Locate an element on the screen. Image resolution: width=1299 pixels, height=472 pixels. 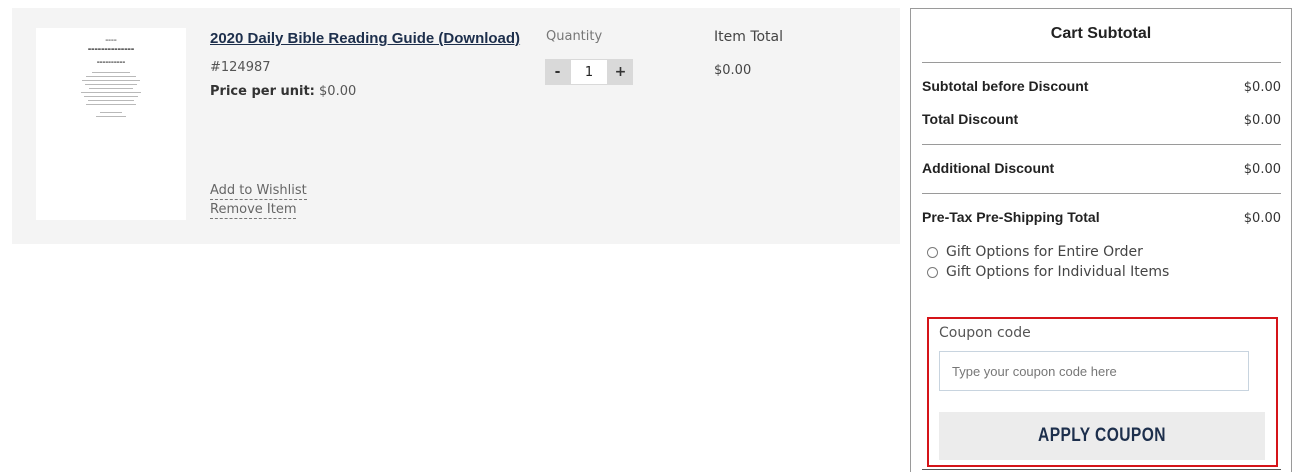
apply-coupon-button: APPLY COUPON is located at coordinates (1102, 436).